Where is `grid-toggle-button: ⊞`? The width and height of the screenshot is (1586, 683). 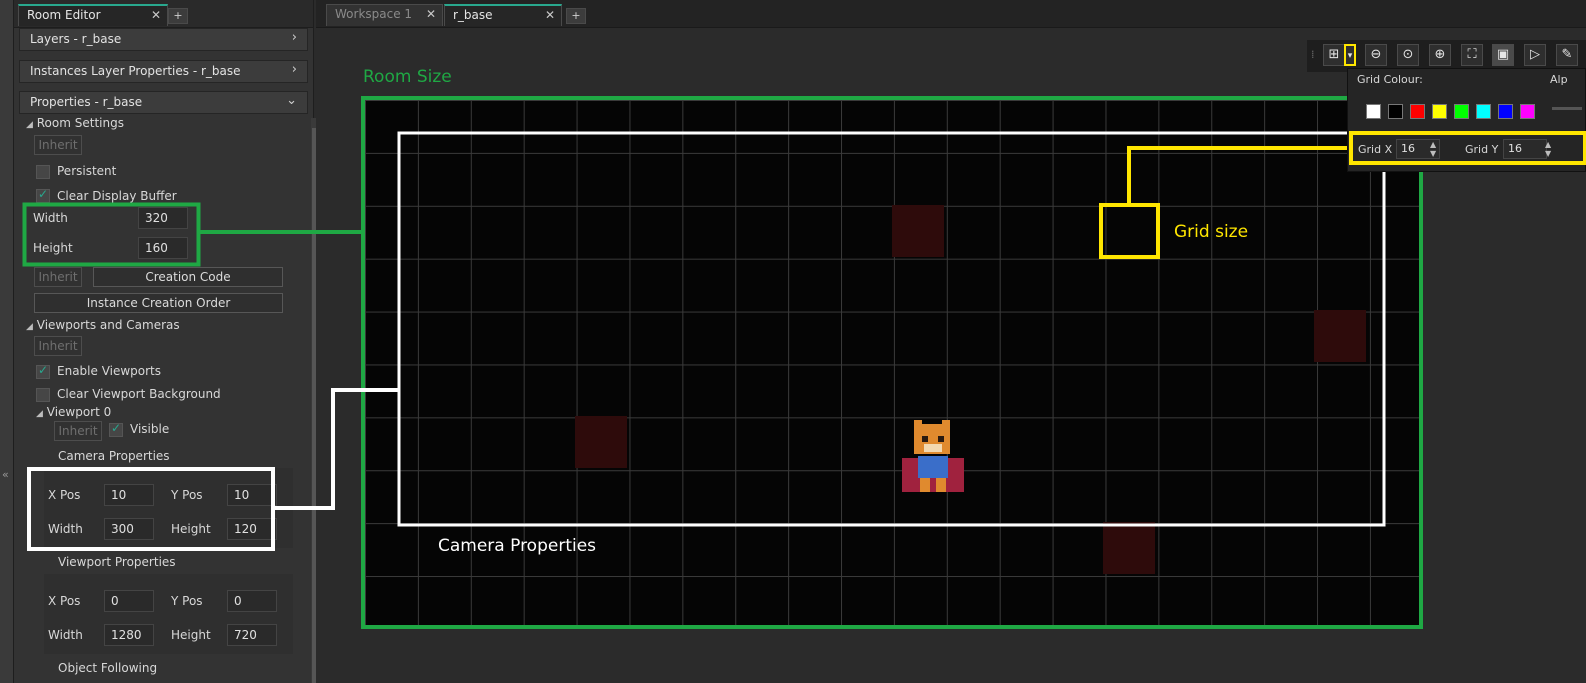
grid-toggle-button: ⊞ is located at coordinates (1334, 55).